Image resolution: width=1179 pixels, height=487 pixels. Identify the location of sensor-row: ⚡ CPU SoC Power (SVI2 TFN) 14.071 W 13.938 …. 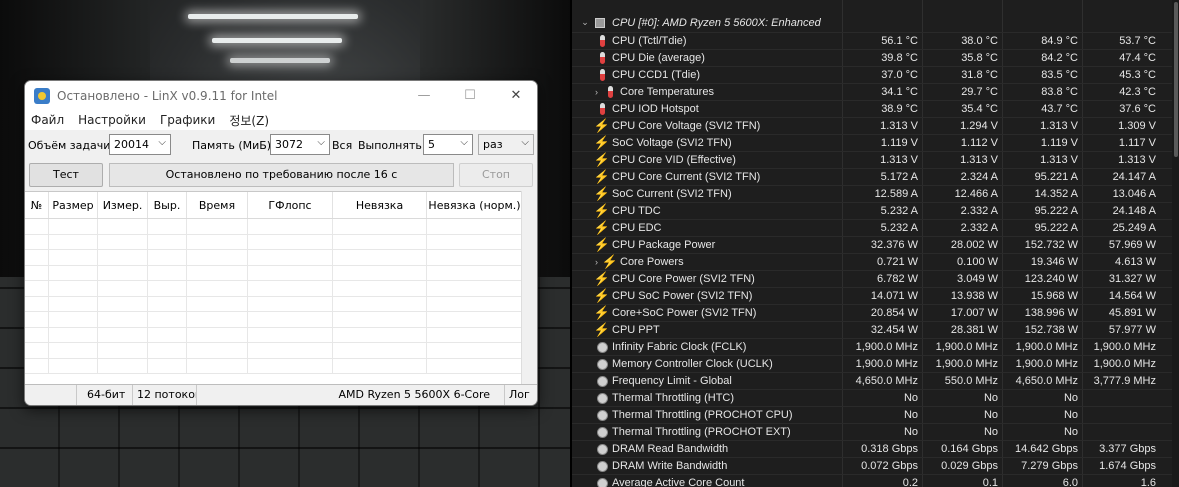
(872, 296).